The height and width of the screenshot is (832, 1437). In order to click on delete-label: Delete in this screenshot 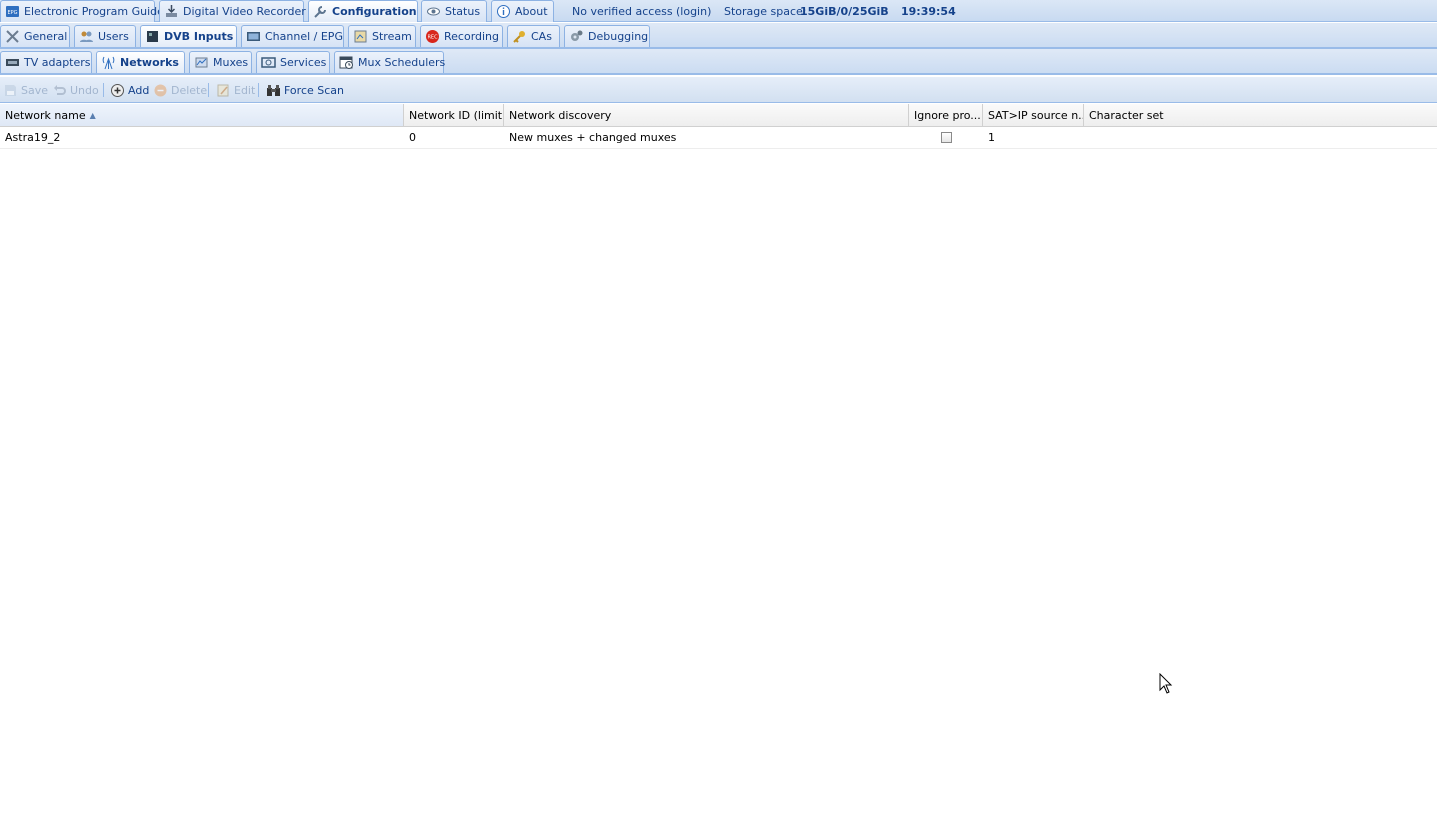, I will do `click(189, 90)`.